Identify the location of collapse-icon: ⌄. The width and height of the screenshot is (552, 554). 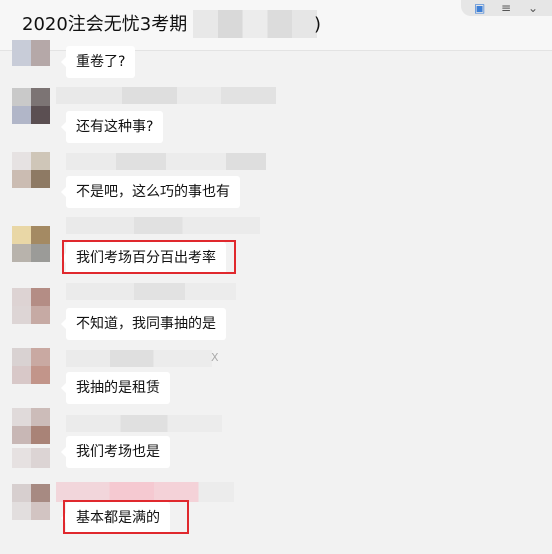
(533, 8).